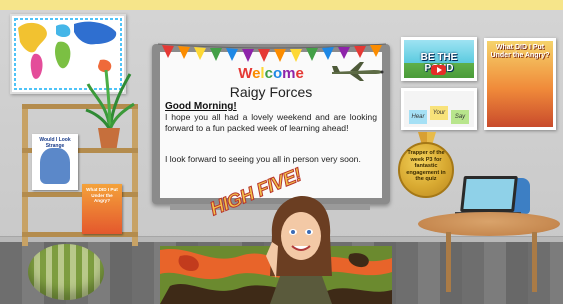  Describe the element at coordinates (268, 73) in the screenshot. I see `welcome-letter-3: c` at that location.